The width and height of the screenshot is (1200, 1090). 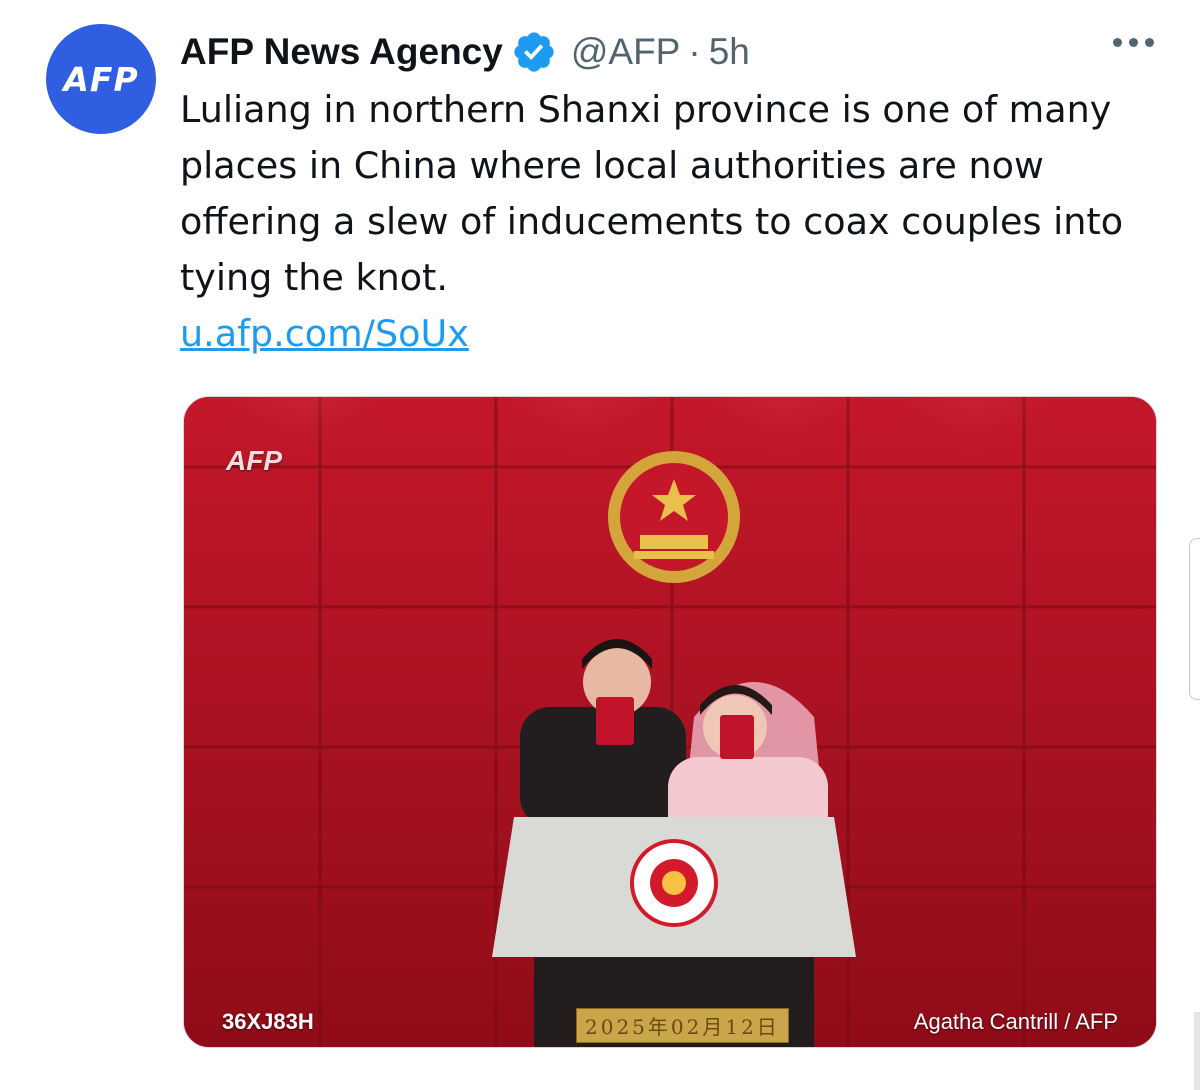 What do you see at coordinates (254, 460) in the screenshot?
I see `afp-watermark: AFP` at bounding box center [254, 460].